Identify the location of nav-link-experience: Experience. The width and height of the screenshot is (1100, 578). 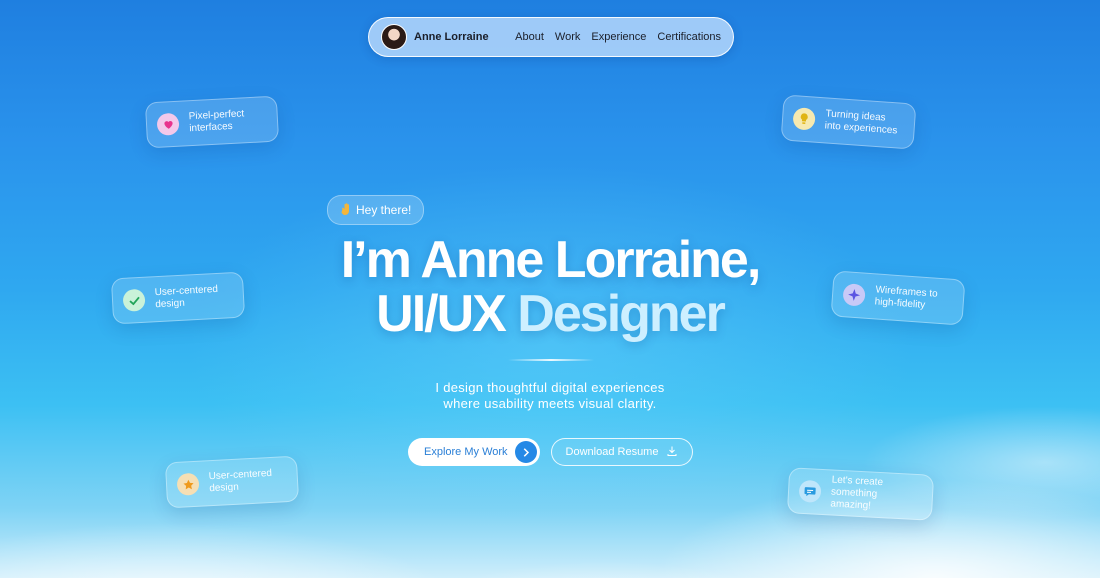
(618, 37).